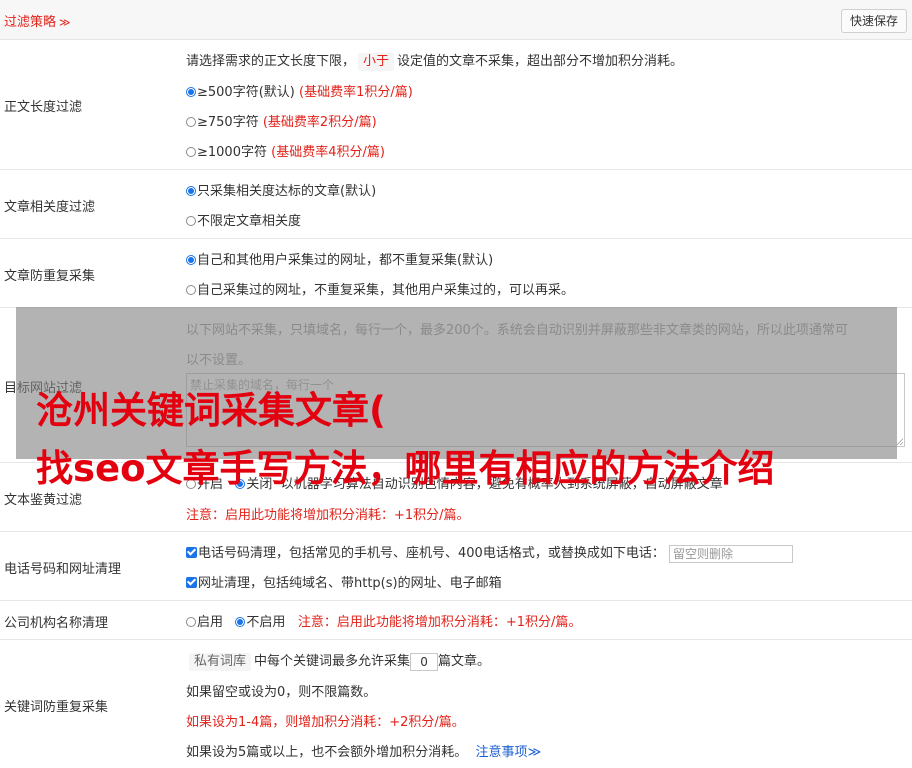 The height and width of the screenshot is (768, 912). I want to click on duplicate-option-all: 自己和其他用户采集过的网址，都不重复采集(默认), so click(339, 258).